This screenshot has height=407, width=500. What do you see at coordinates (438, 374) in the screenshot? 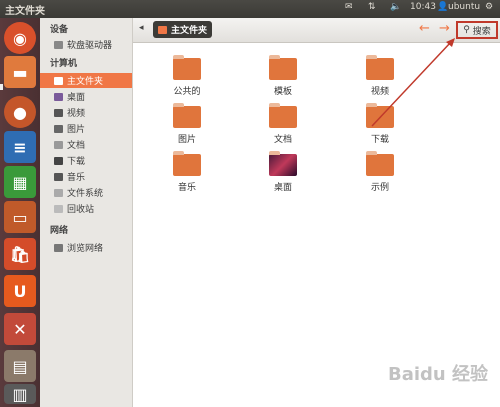
I see `watermark: Baidu 经验` at bounding box center [438, 374].